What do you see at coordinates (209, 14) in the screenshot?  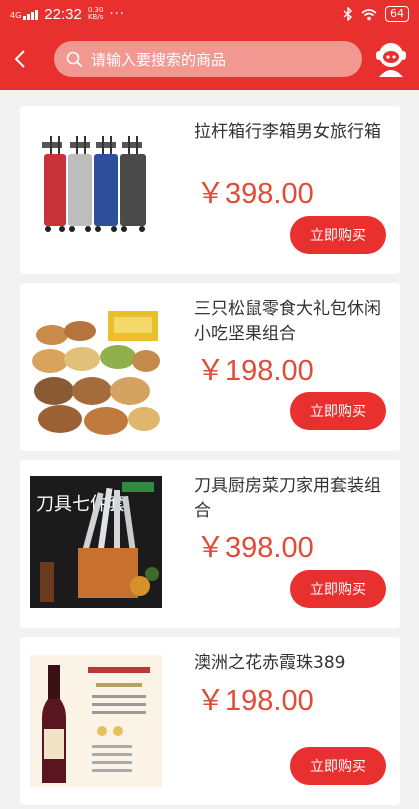 I see `status-bar: 4G 22:32 0.30 KB/s ··· 64` at bounding box center [209, 14].